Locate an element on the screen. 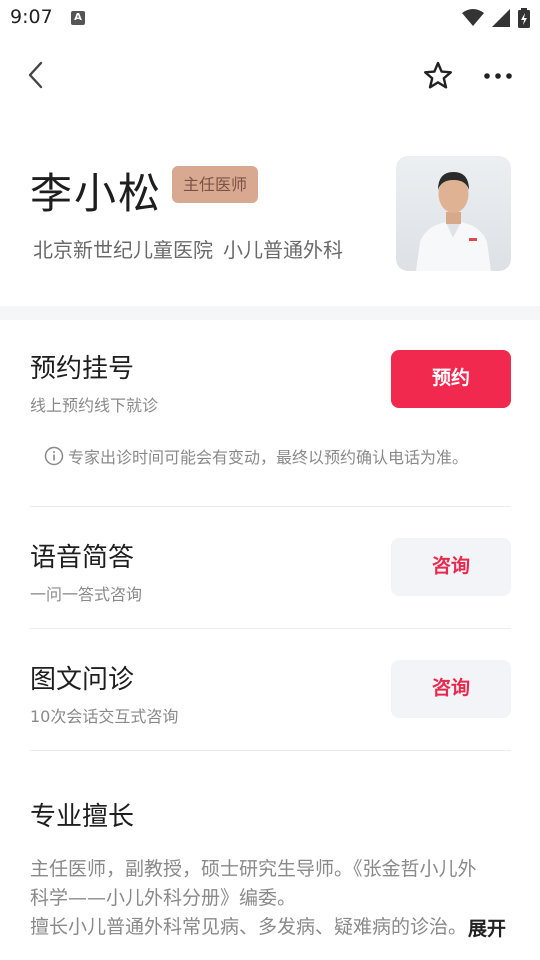 The image size is (540, 960). doctor-avatar is located at coordinates (453, 213).